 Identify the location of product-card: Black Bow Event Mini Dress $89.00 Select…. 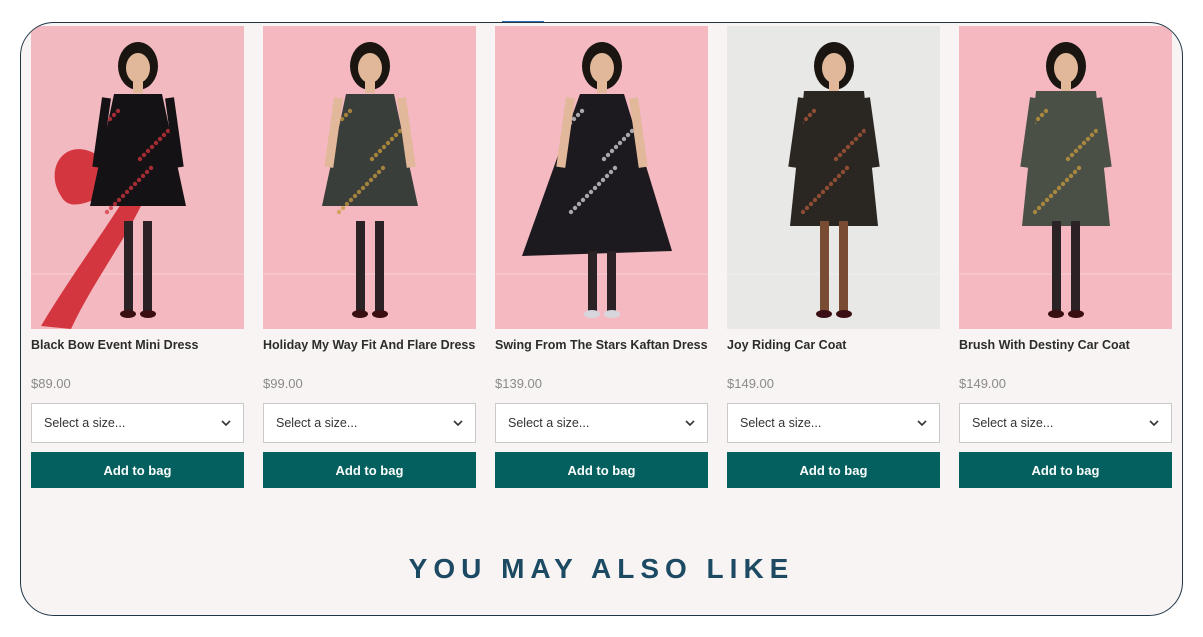
(137, 257).